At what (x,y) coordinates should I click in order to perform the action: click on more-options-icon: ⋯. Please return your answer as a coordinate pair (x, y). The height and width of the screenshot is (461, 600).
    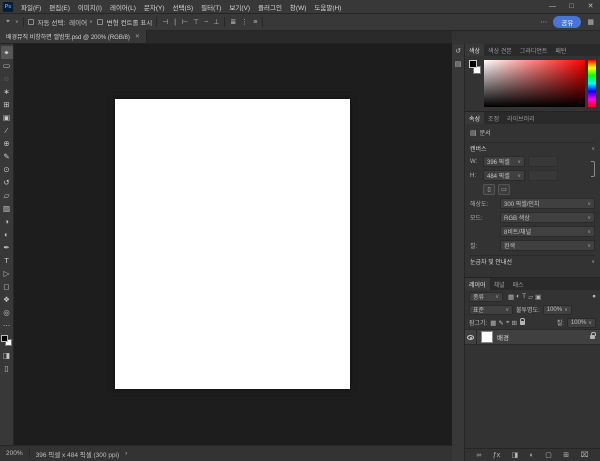
    Looking at the image, I should click on (543, 22).